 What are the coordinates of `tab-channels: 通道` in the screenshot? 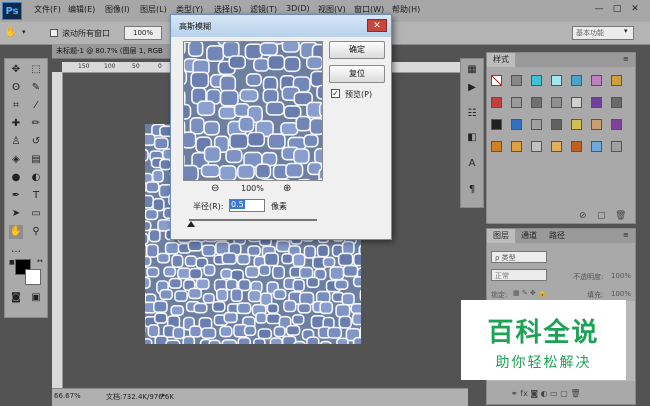 It's located at (529, 236).